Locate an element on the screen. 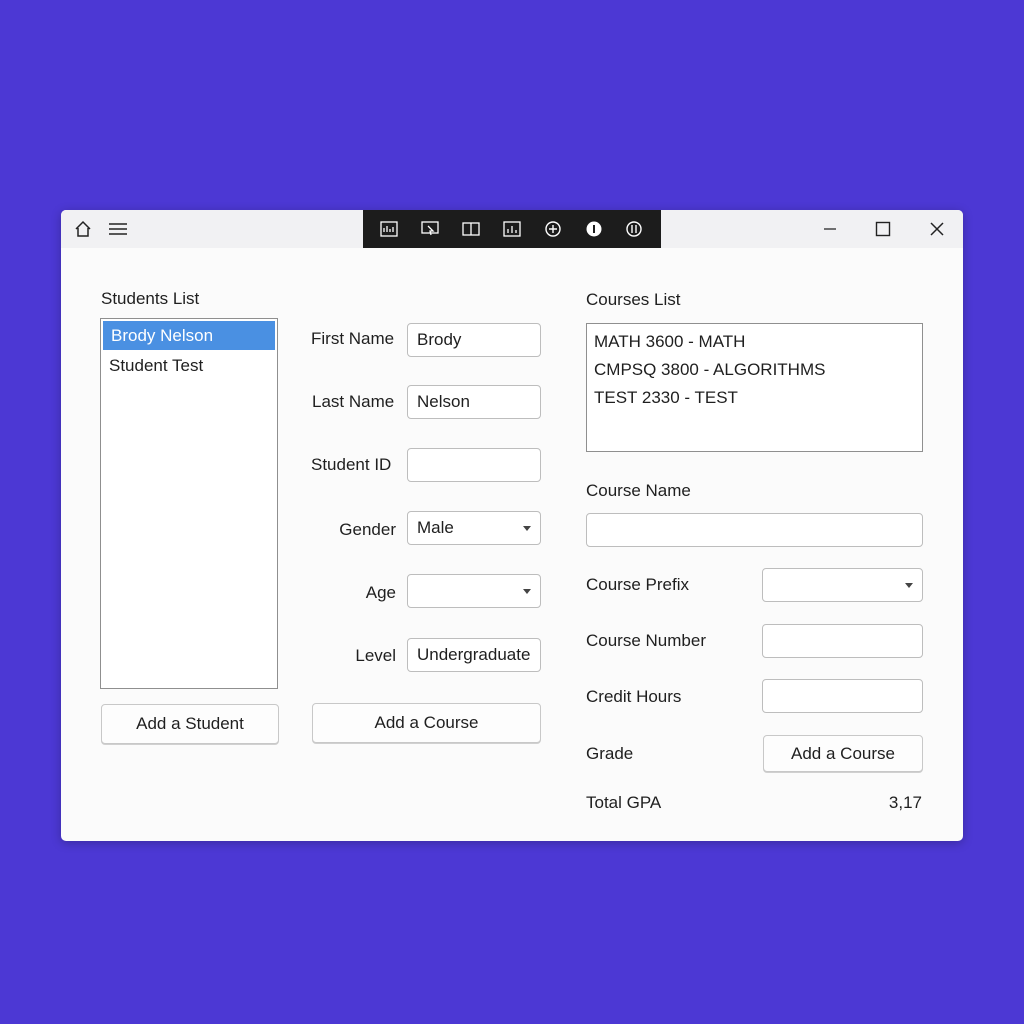  maximize-icon is located at coordinates (883, 229).